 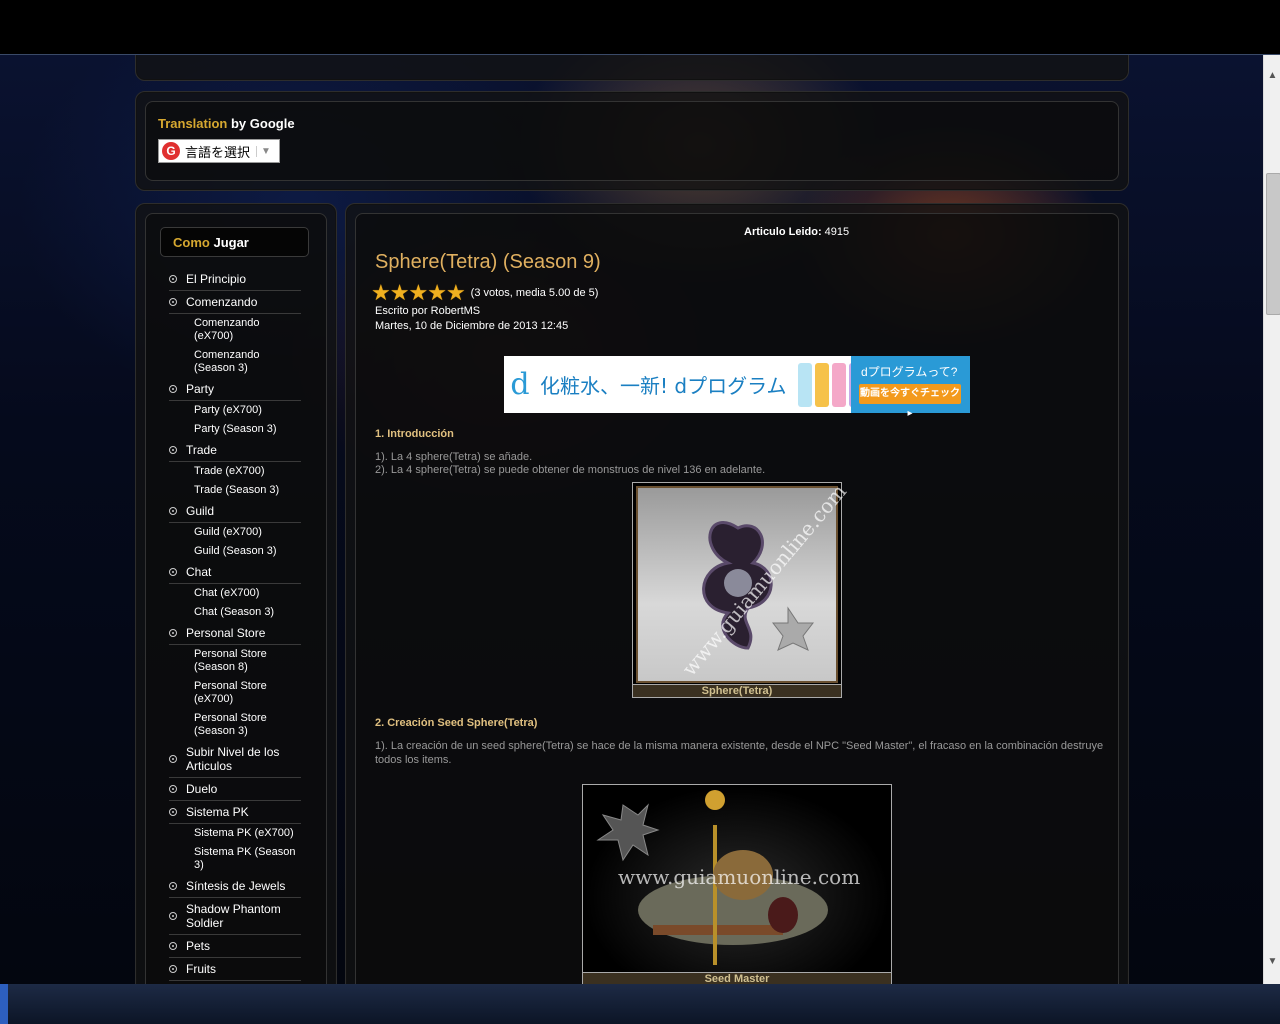 I want to click on sidebar-item: Trade, so click(x=235, y=450).